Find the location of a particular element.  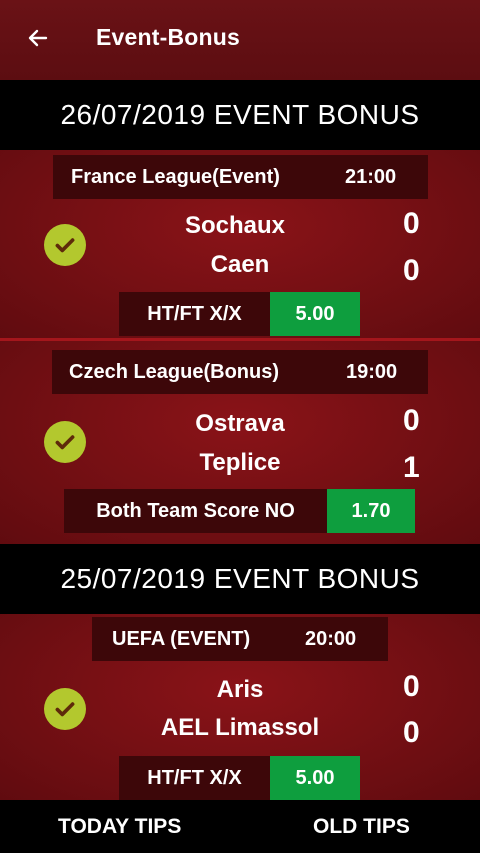

match-time: 20:00 is located at coordinates (331, 638).